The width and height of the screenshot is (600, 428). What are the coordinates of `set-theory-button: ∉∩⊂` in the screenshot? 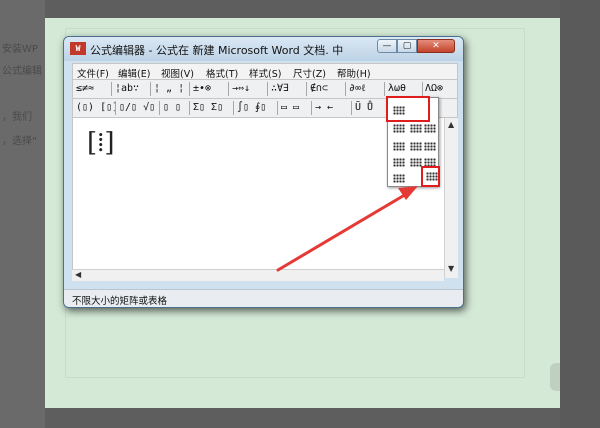 It's located at (319, 89).